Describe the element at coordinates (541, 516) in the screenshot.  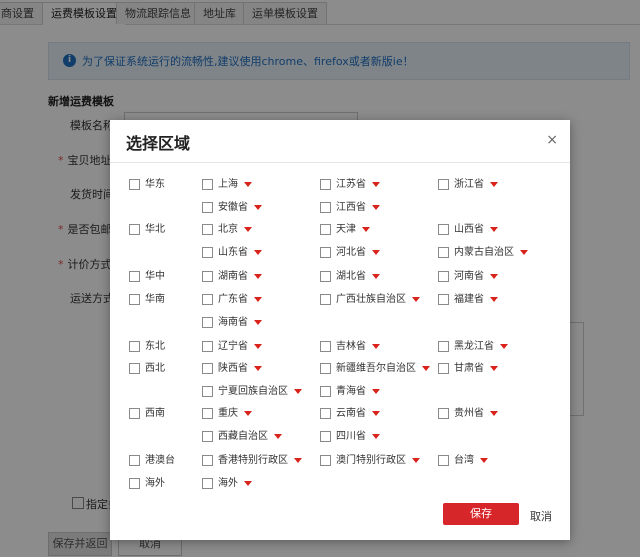
I see `cancel-button: 取消` at that location.